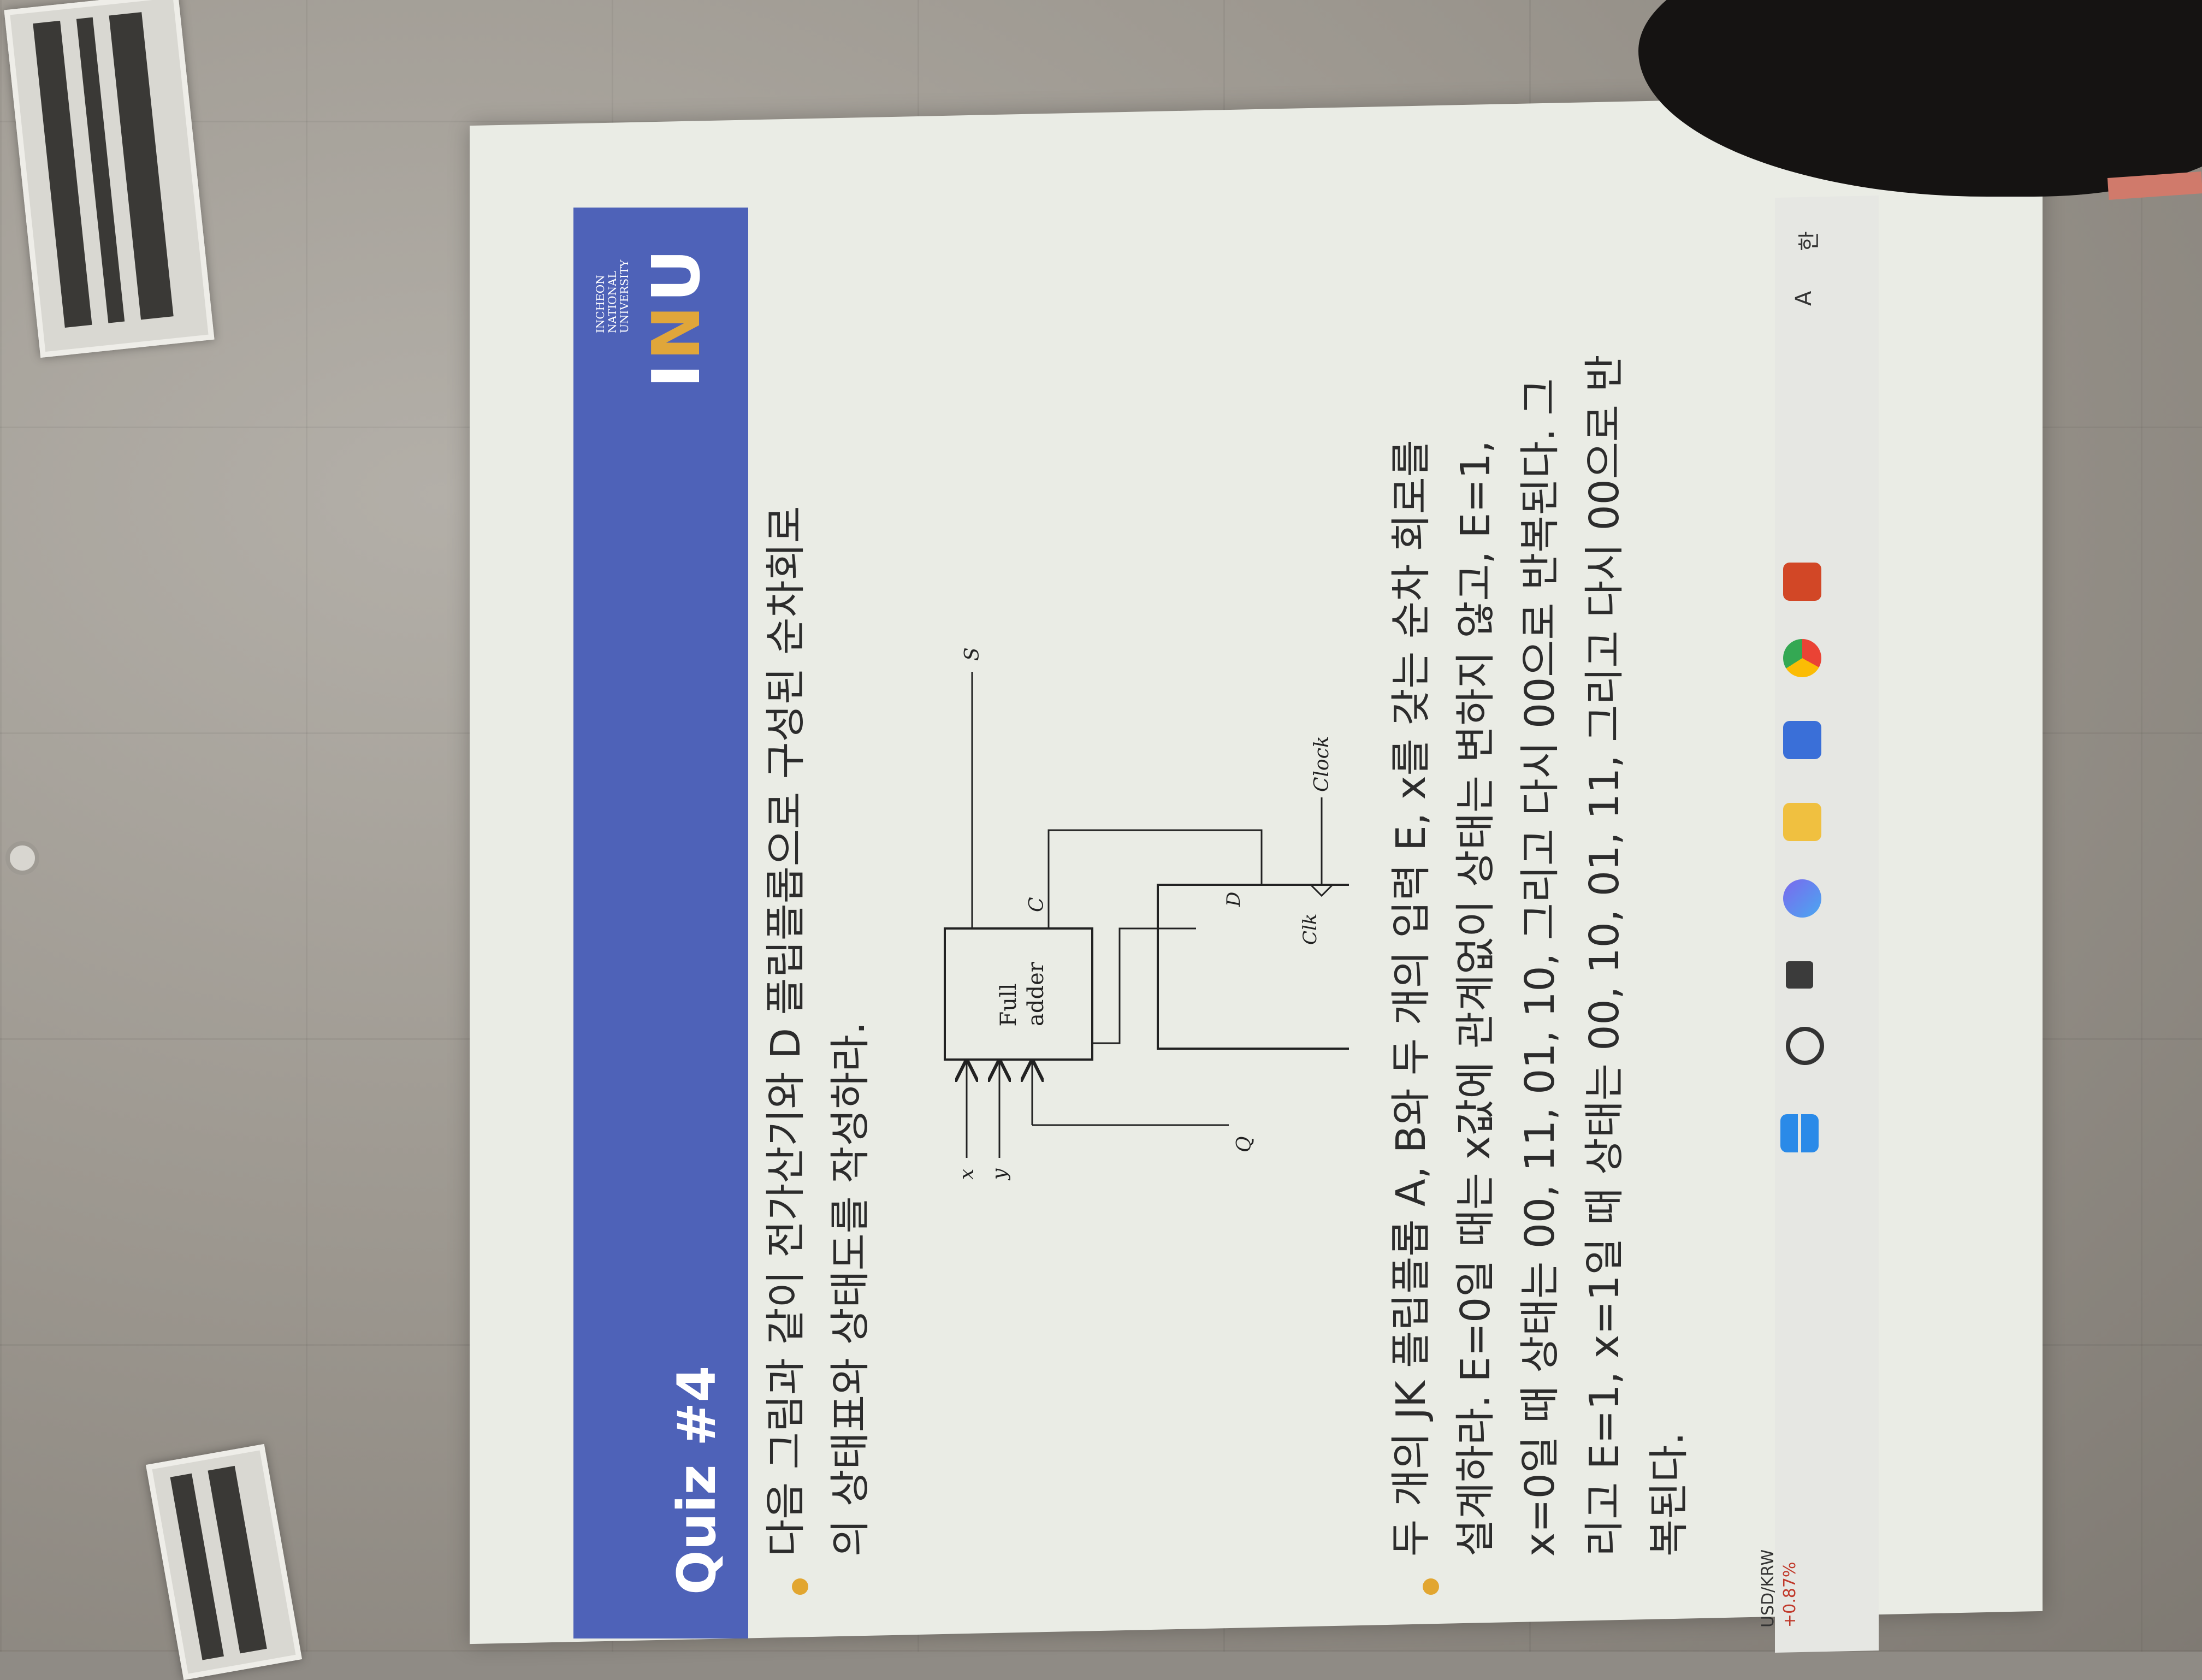  What do you see at coordinates (1799, 975) in the screenshot?
I see `task-view-icon` at bounding box center [1799, 975].